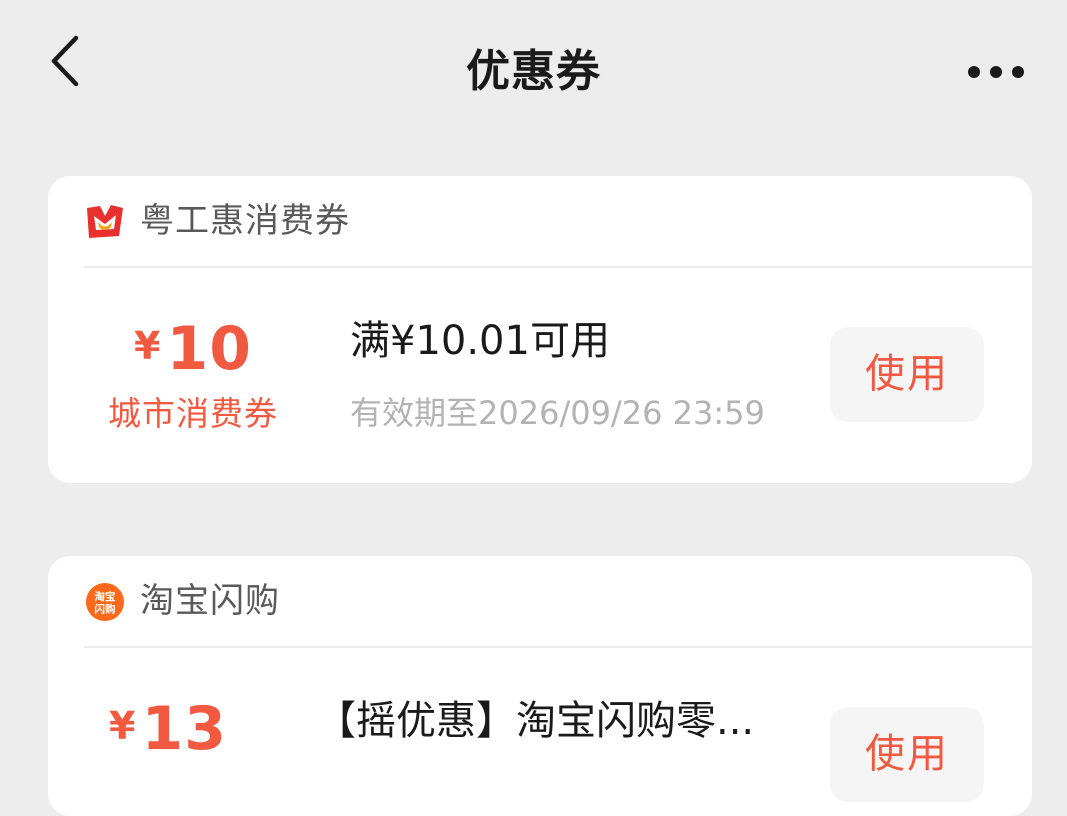 This screenshot has height=816, width=1067. What do you see at coordinates (558, 602) in the screenshot?
I see `coupon-card-header: 淘宝 闪购 淘宝闪购` at bounding box center [558, 602].